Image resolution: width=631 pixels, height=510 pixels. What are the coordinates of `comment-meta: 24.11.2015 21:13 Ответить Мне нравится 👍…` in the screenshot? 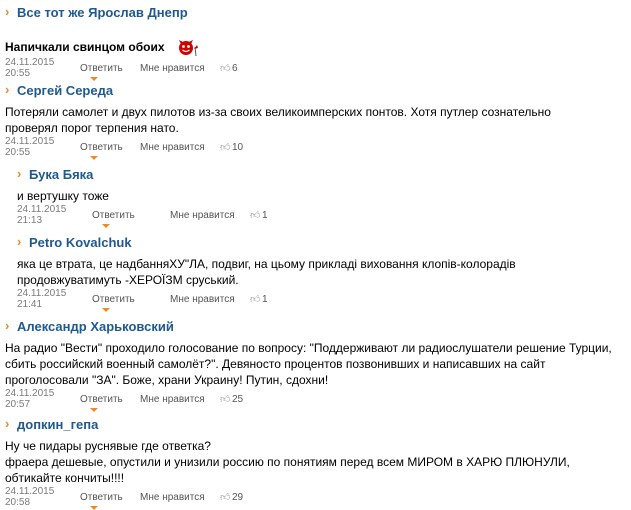 It's located at (317, 216).